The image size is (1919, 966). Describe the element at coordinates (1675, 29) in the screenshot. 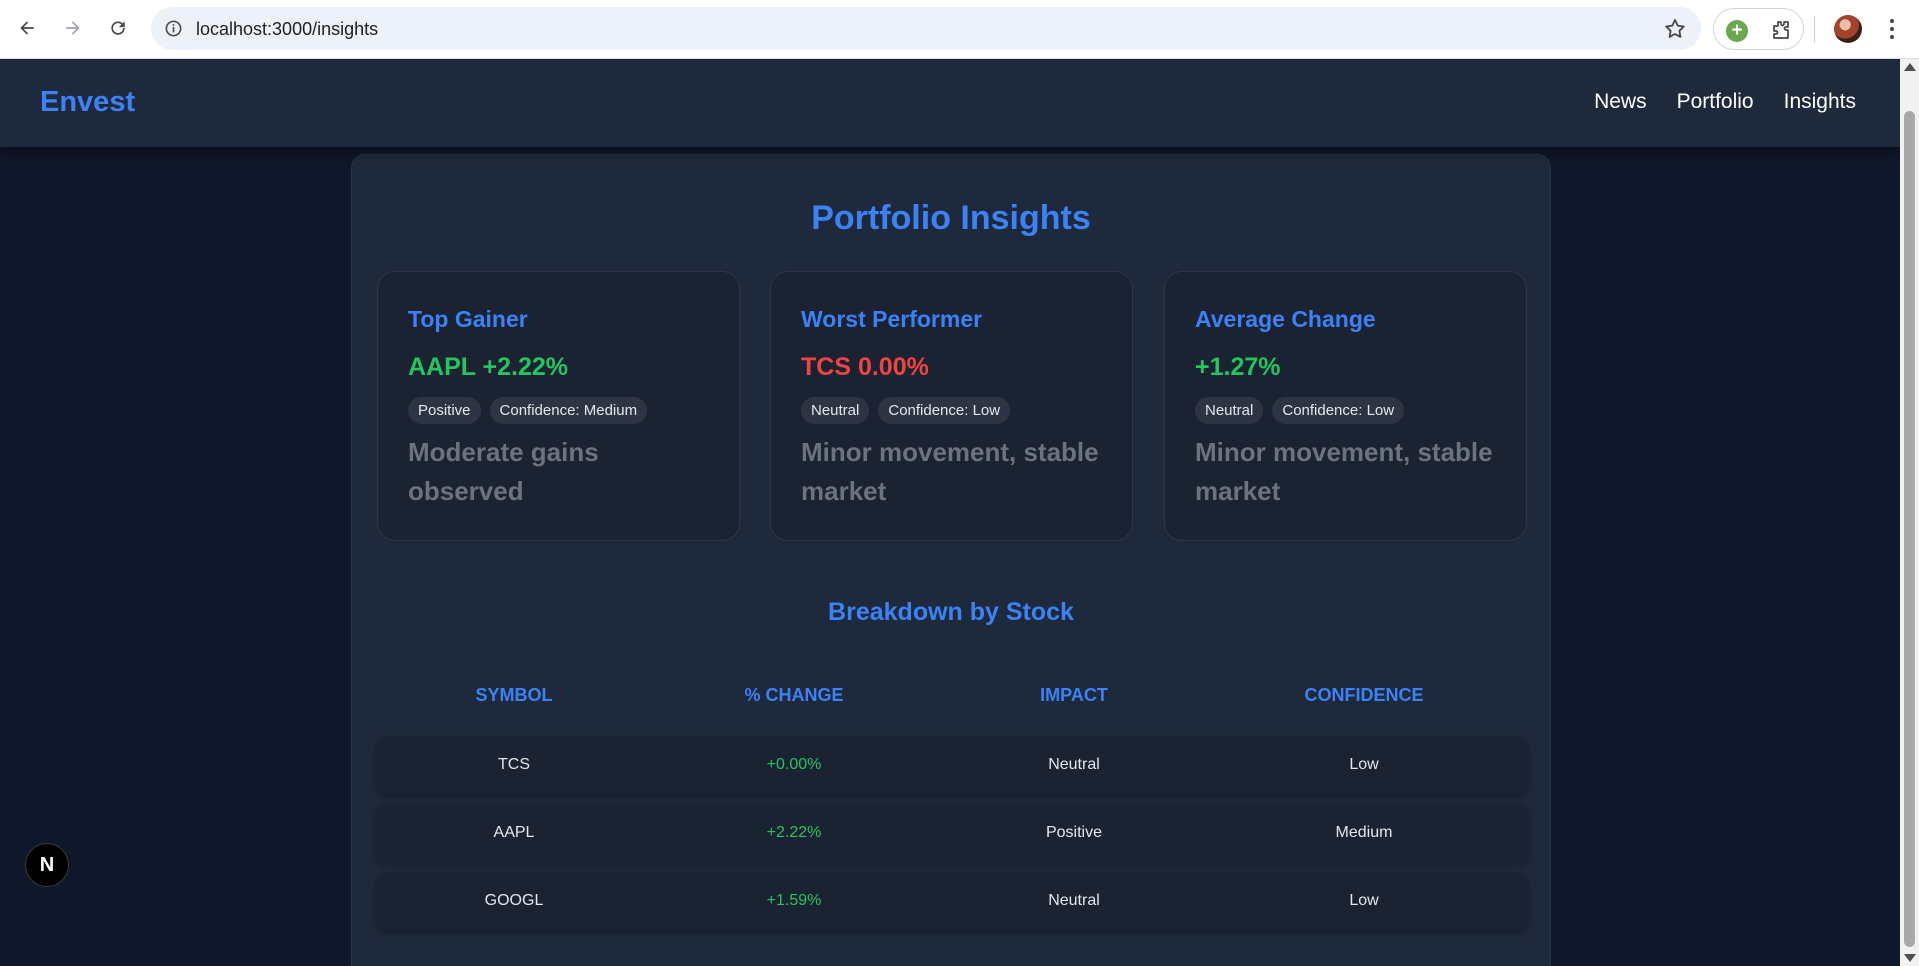

I see `star-icon` at that location.